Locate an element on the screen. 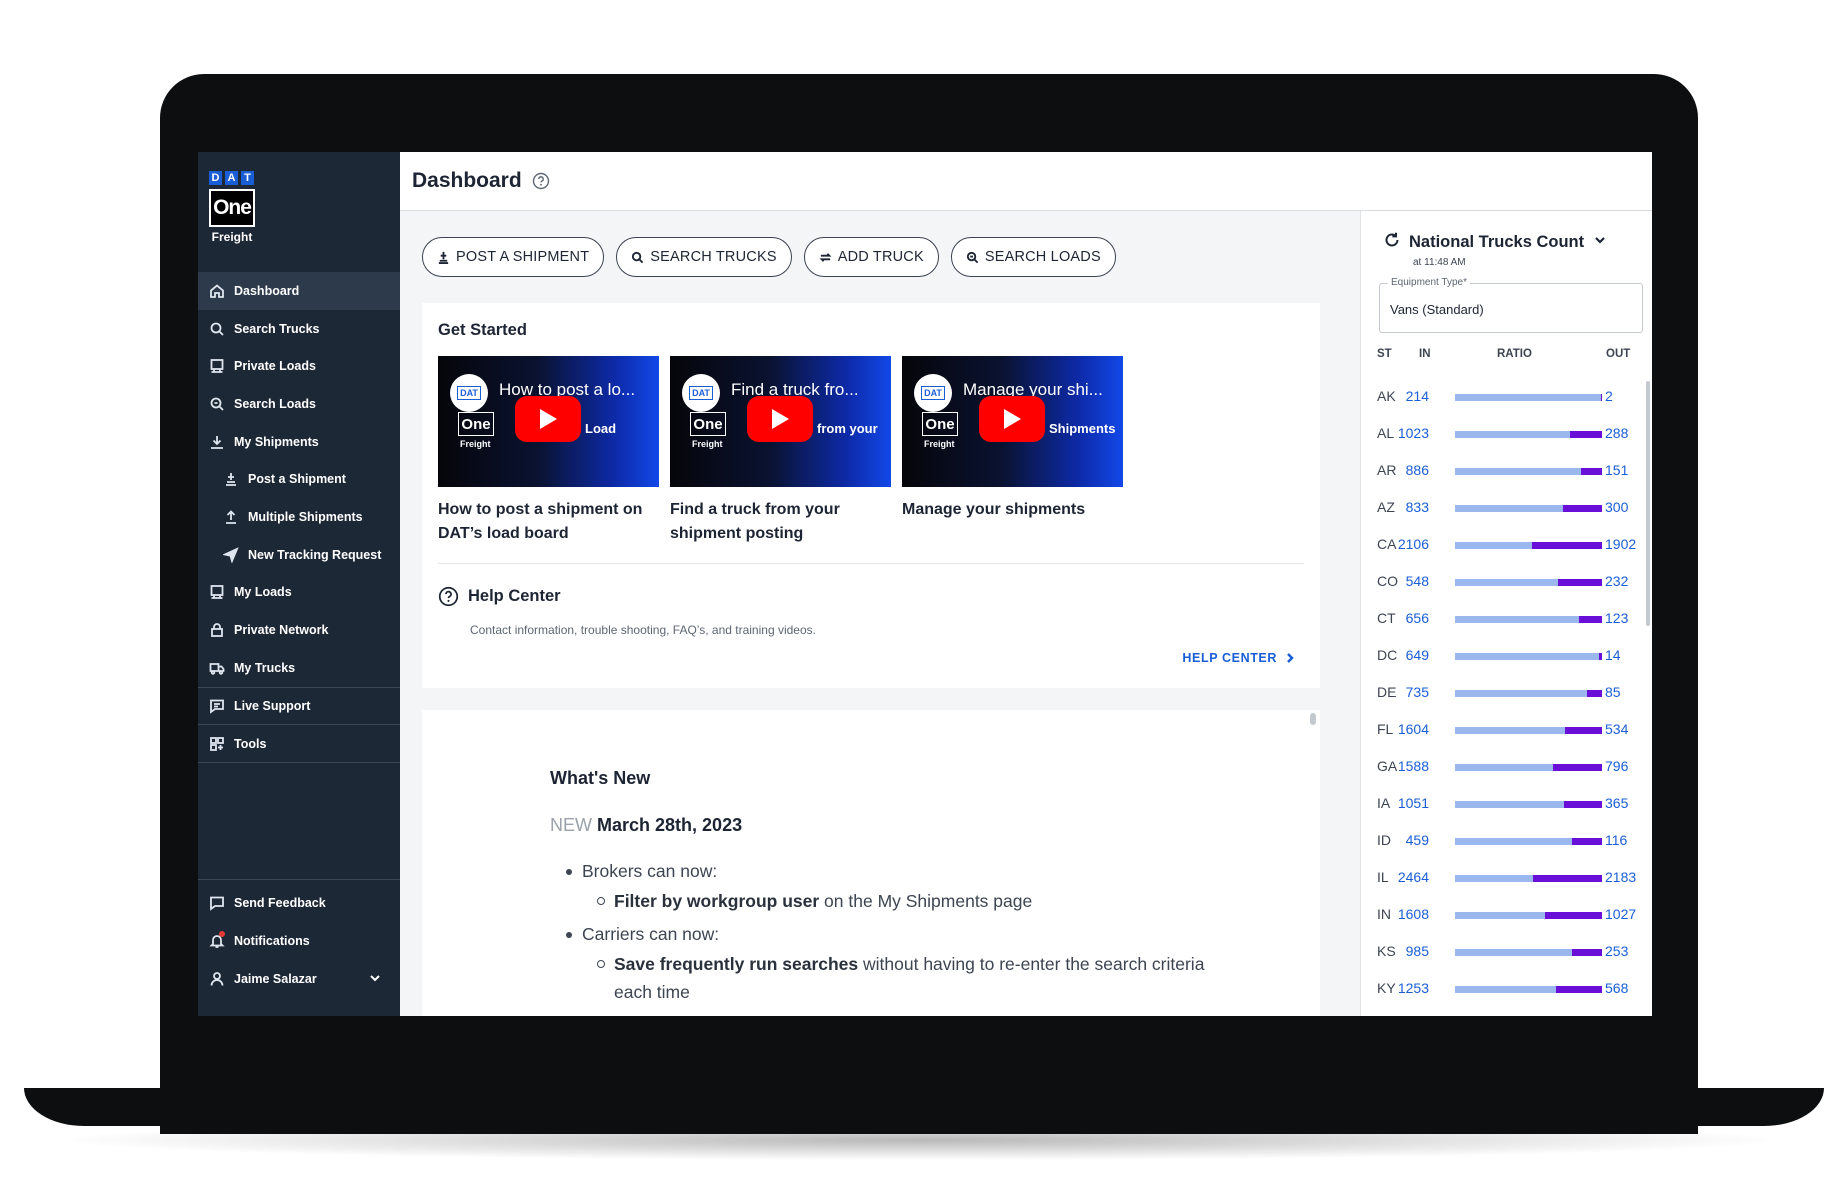 The height and width of the screenshot is (1200, 1848). table-row: AZ 833 300 is located at coordinates (1506, 508).